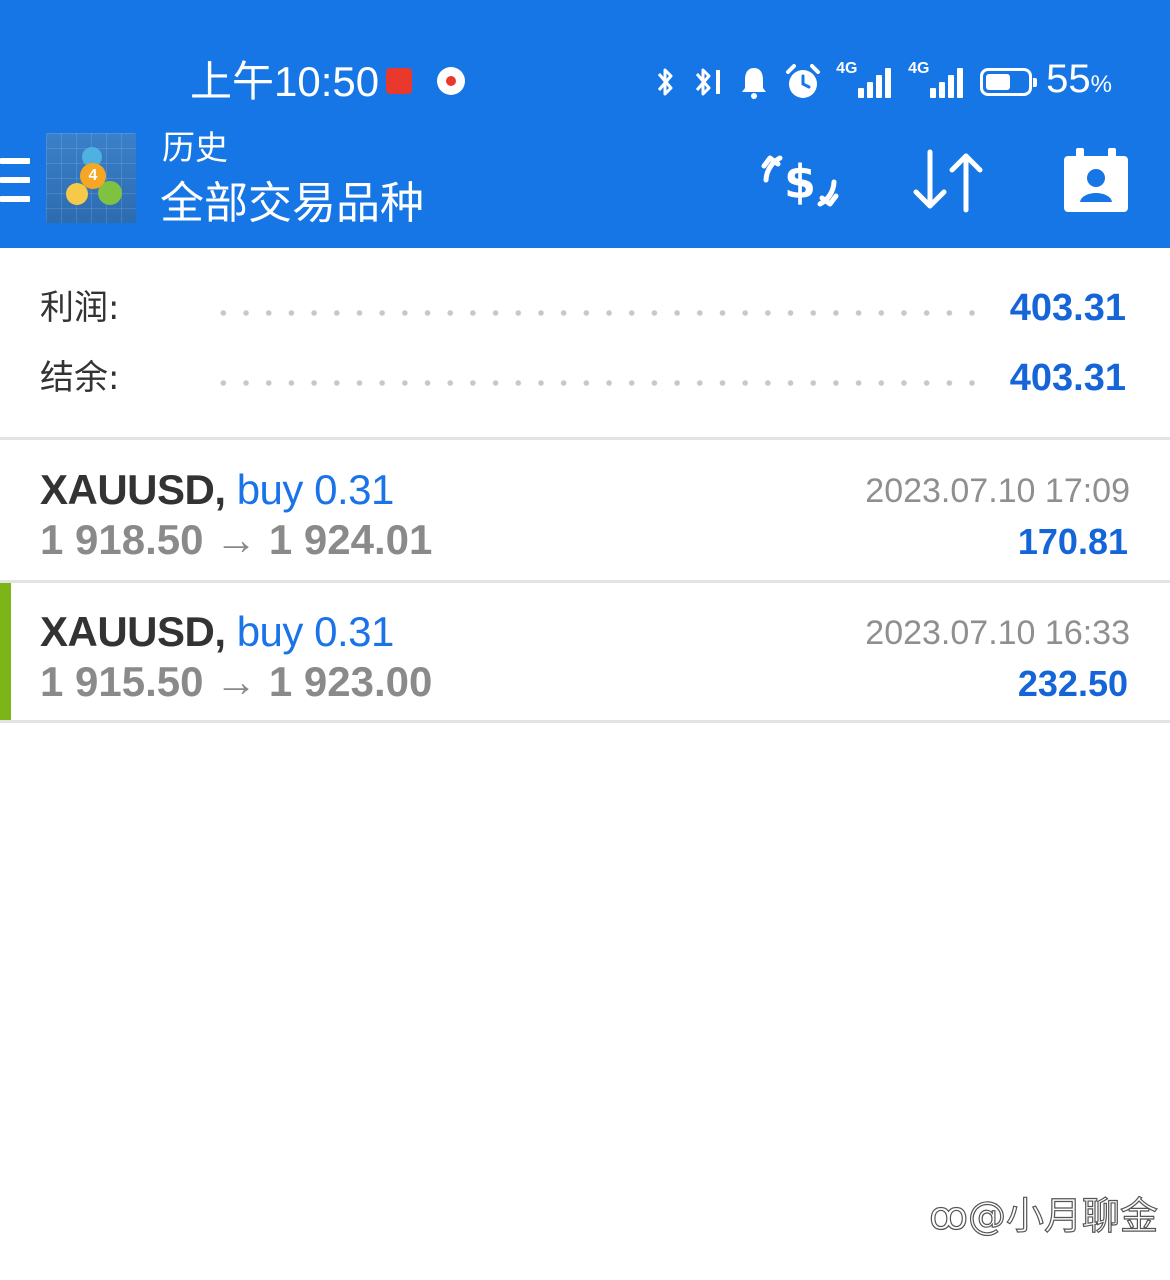 The width and height of the screenshot is (1170, 1280). Describe the element at coordinates (585, 343) in the screenshot. I see `summary-panel: 利润: 403.31 结余: 403.31` at that location.